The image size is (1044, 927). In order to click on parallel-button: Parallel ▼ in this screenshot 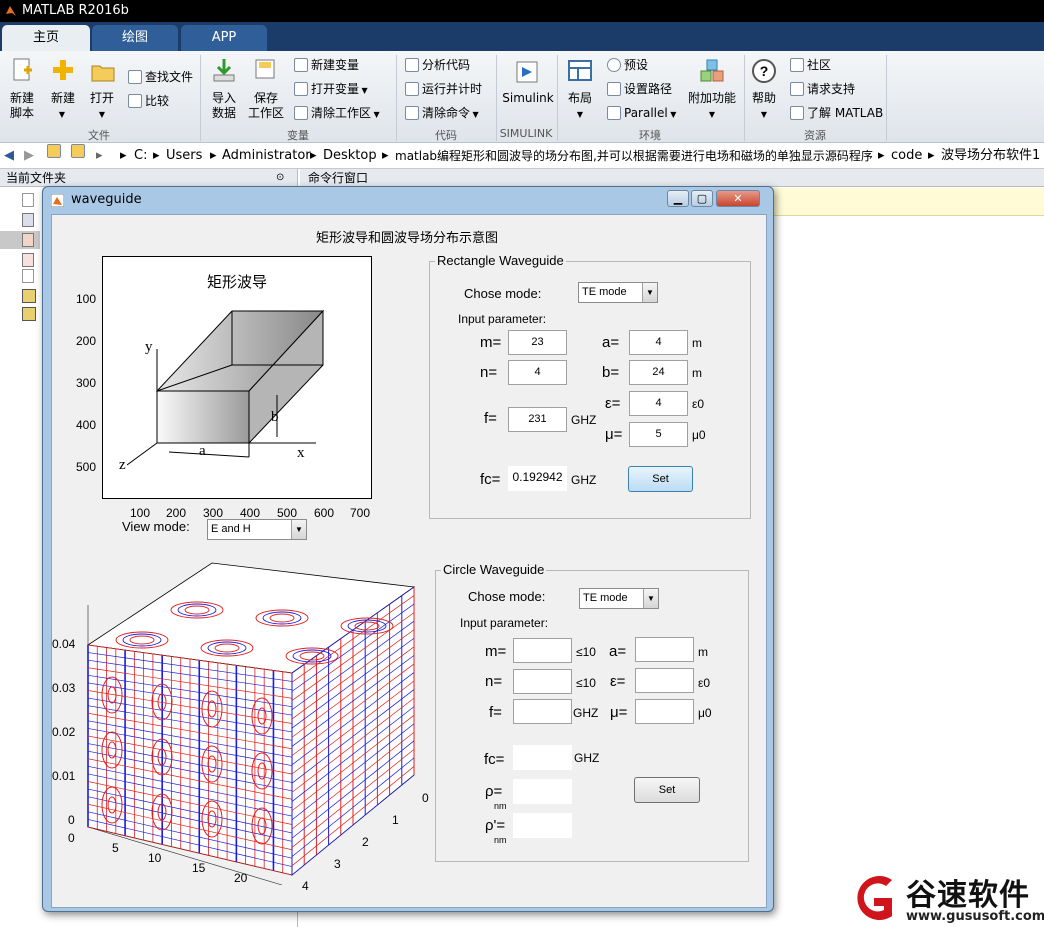, I will do `click(641, 114)`.